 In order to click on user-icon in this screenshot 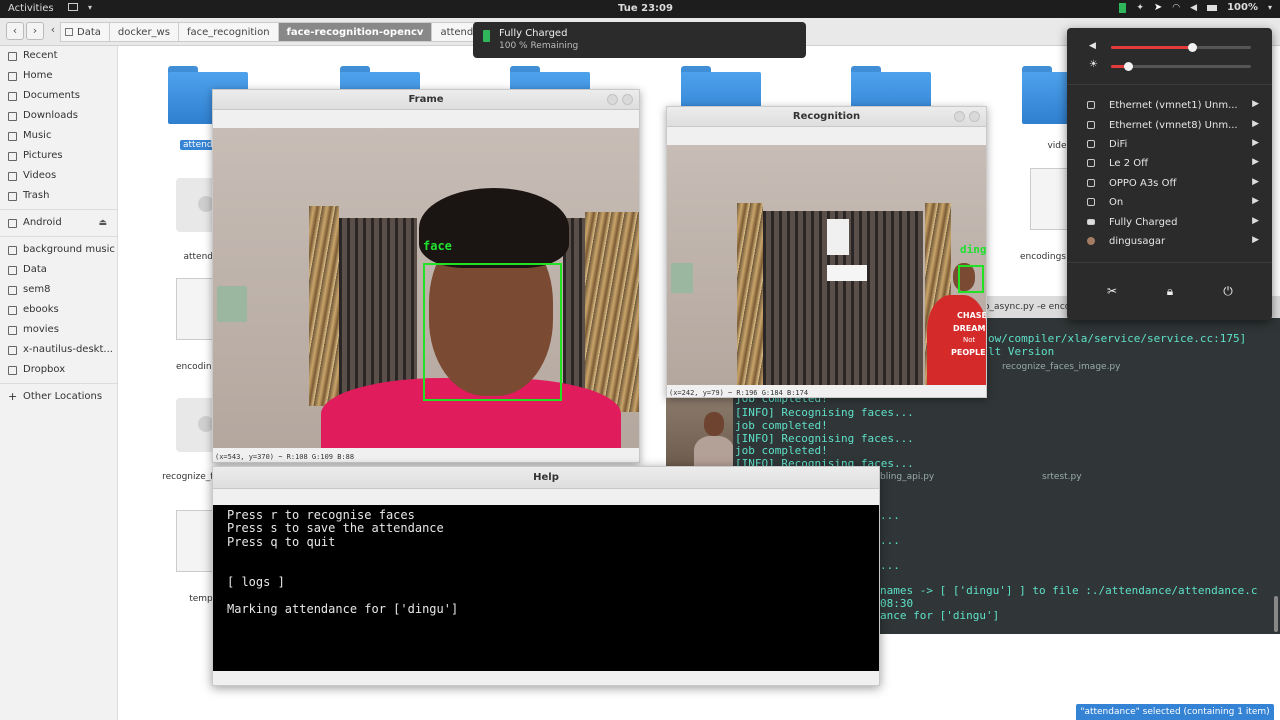, I will do `click(1091, 241)`.